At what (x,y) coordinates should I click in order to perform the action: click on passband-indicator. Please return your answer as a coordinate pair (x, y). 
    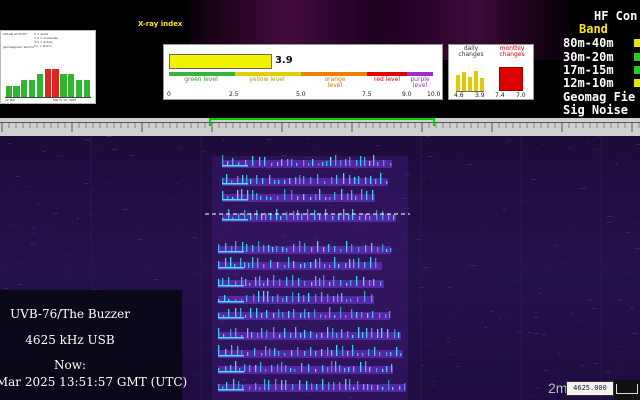
    Looking at the image, I should click on (322, 122).